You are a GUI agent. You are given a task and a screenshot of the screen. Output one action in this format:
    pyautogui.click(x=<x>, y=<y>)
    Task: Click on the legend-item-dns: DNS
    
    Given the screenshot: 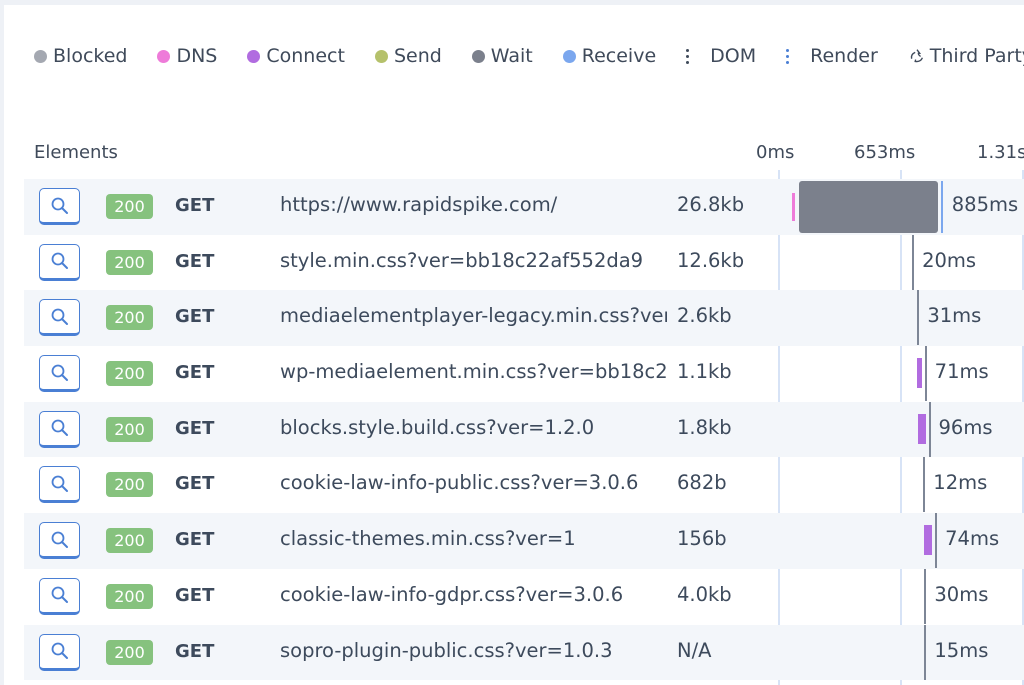 What is the action you would take?
    pyautogui.click(x=187, y=56)
    